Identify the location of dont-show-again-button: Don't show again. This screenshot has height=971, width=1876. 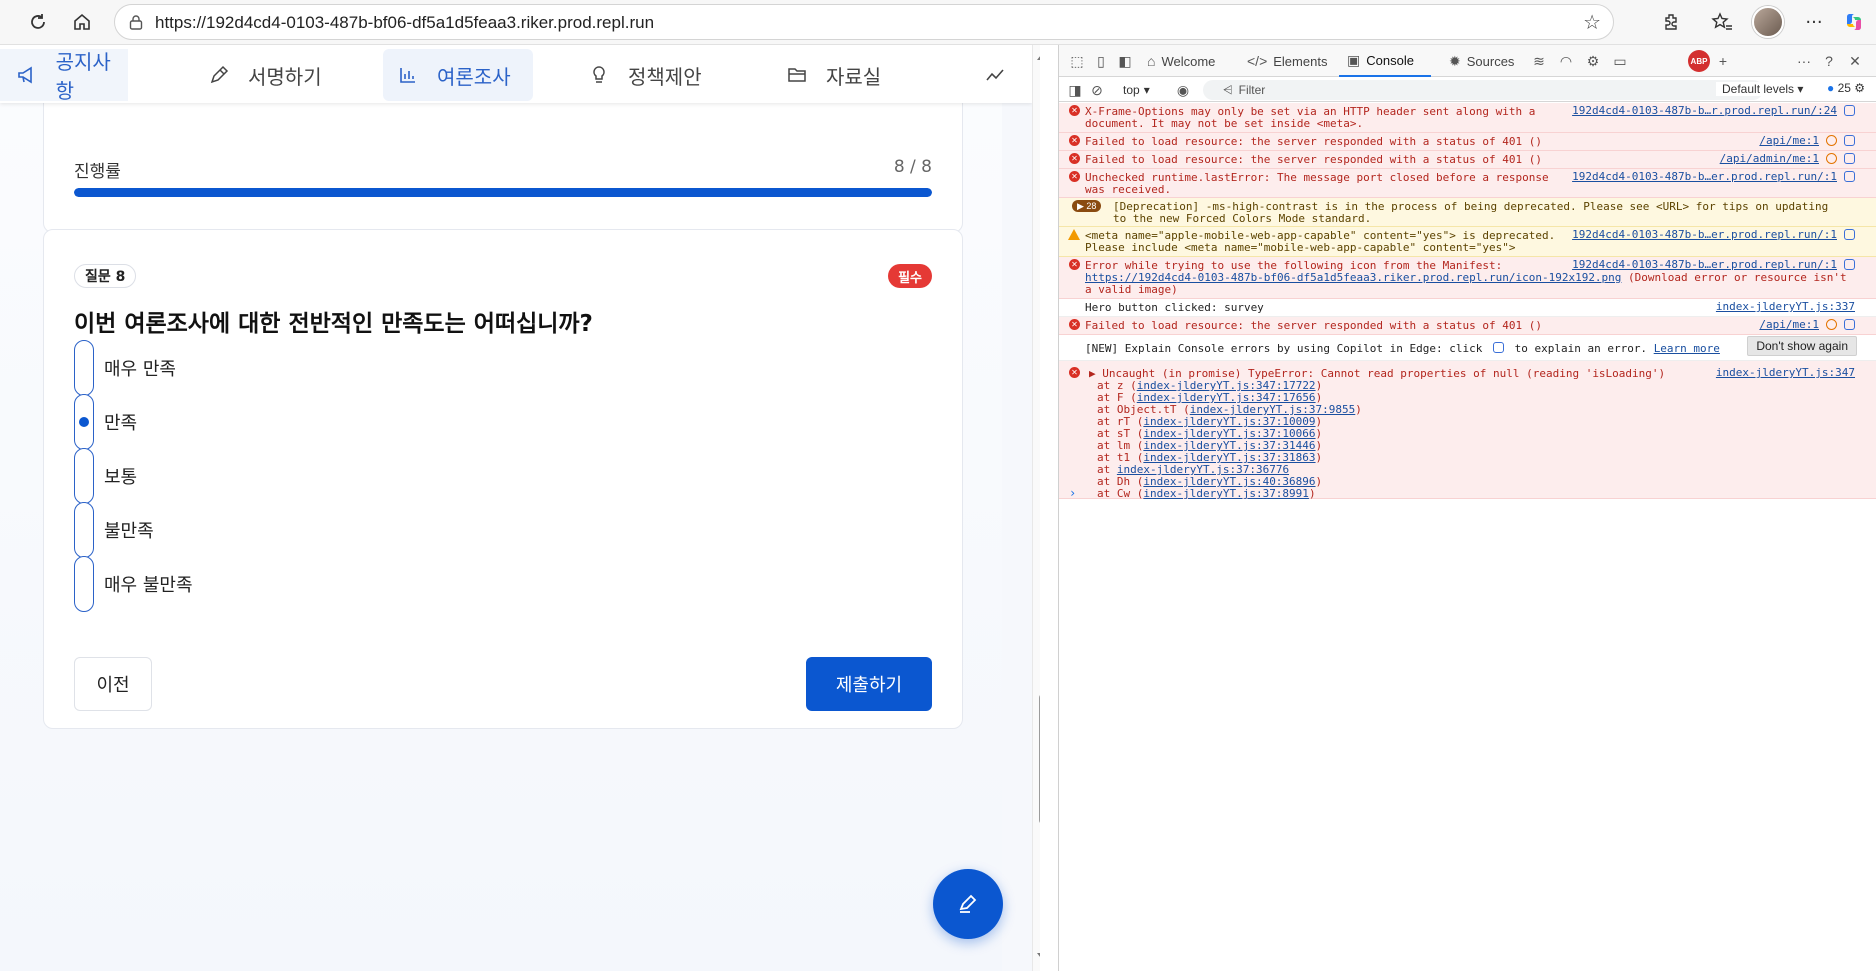
(1802, 346).